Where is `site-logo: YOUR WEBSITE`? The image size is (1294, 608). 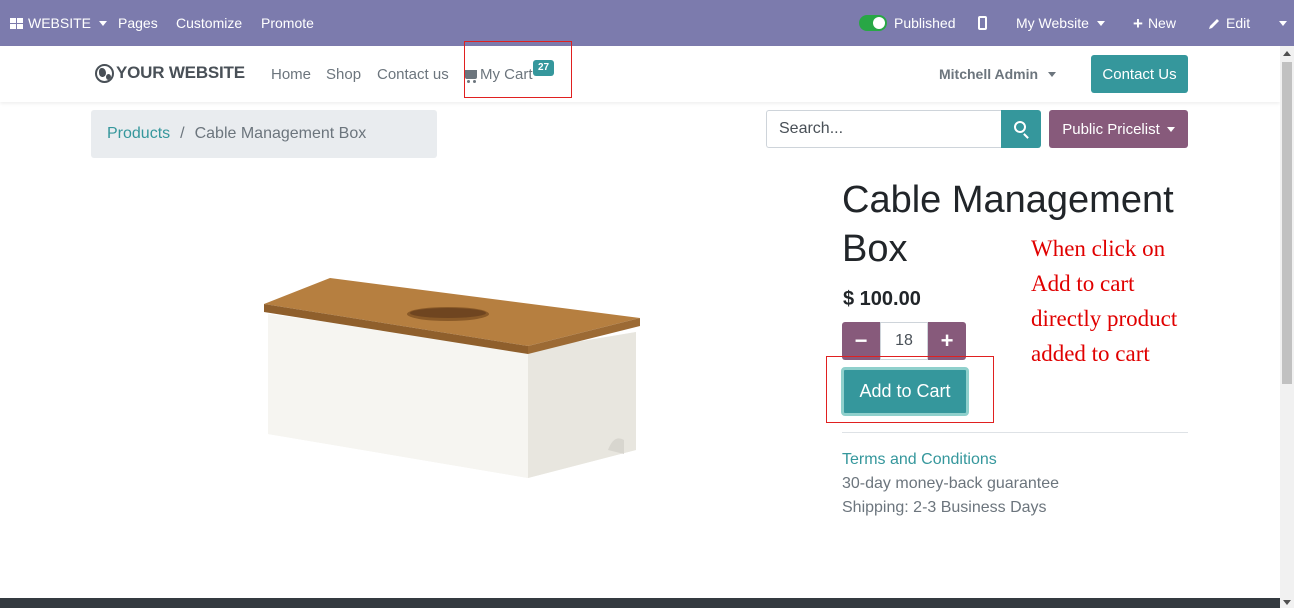
site-logo: YOUR WEBSITE is located at coordinates (170, 73).